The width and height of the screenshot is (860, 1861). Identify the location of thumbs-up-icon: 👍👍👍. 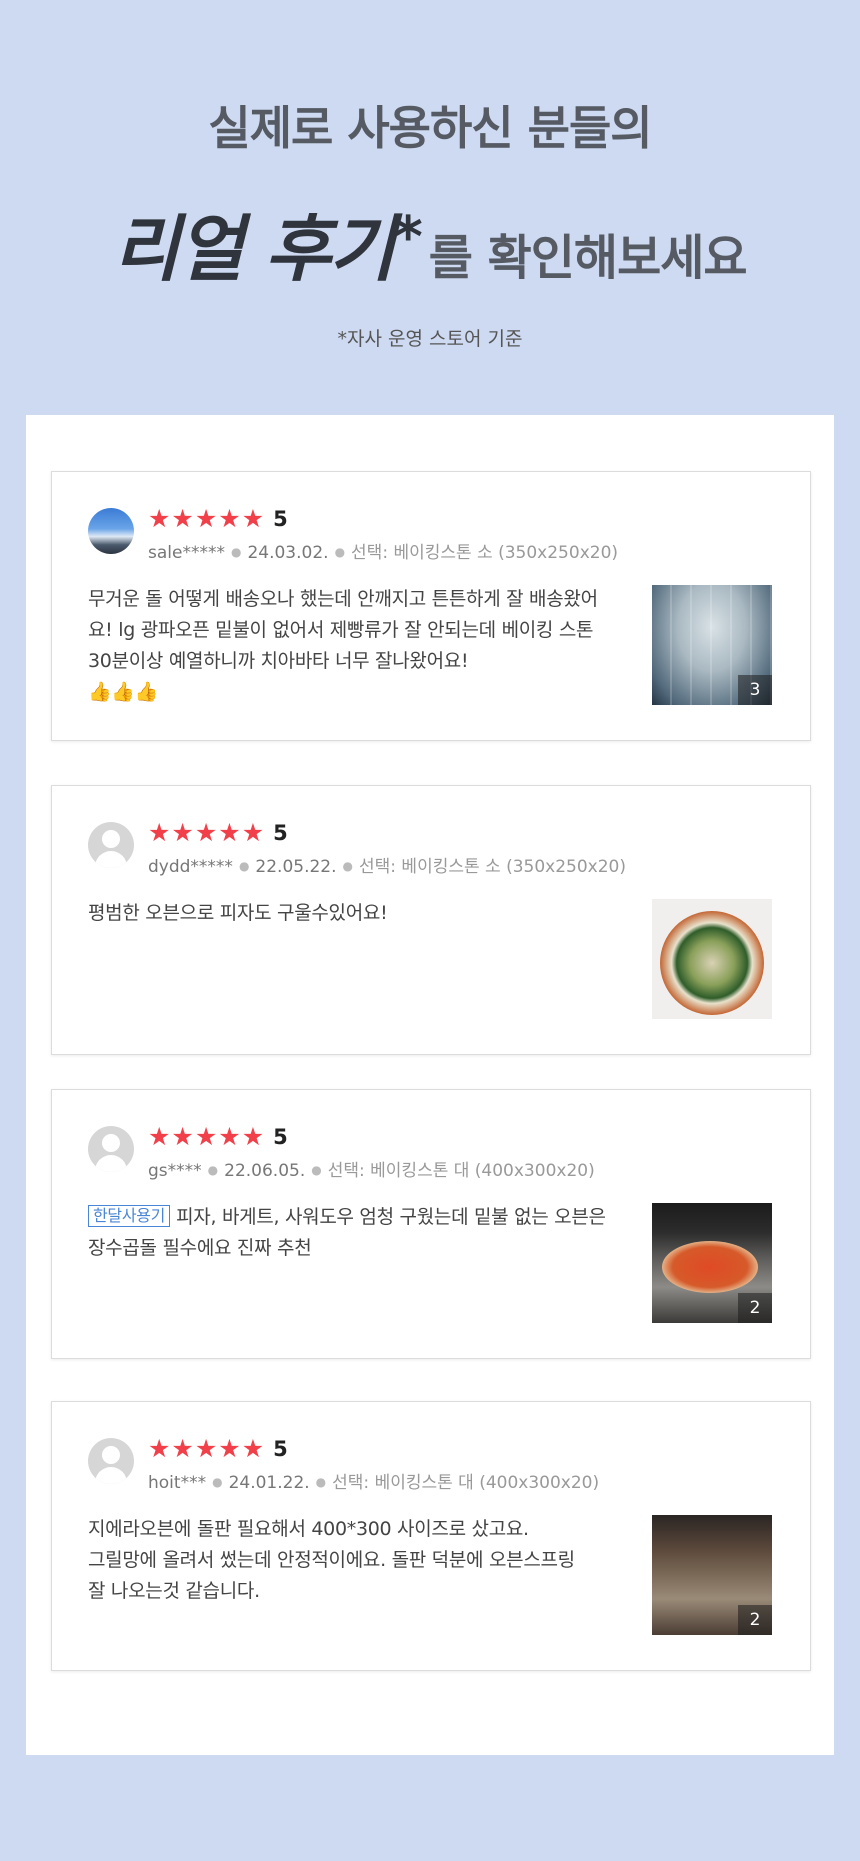
(123, 692).